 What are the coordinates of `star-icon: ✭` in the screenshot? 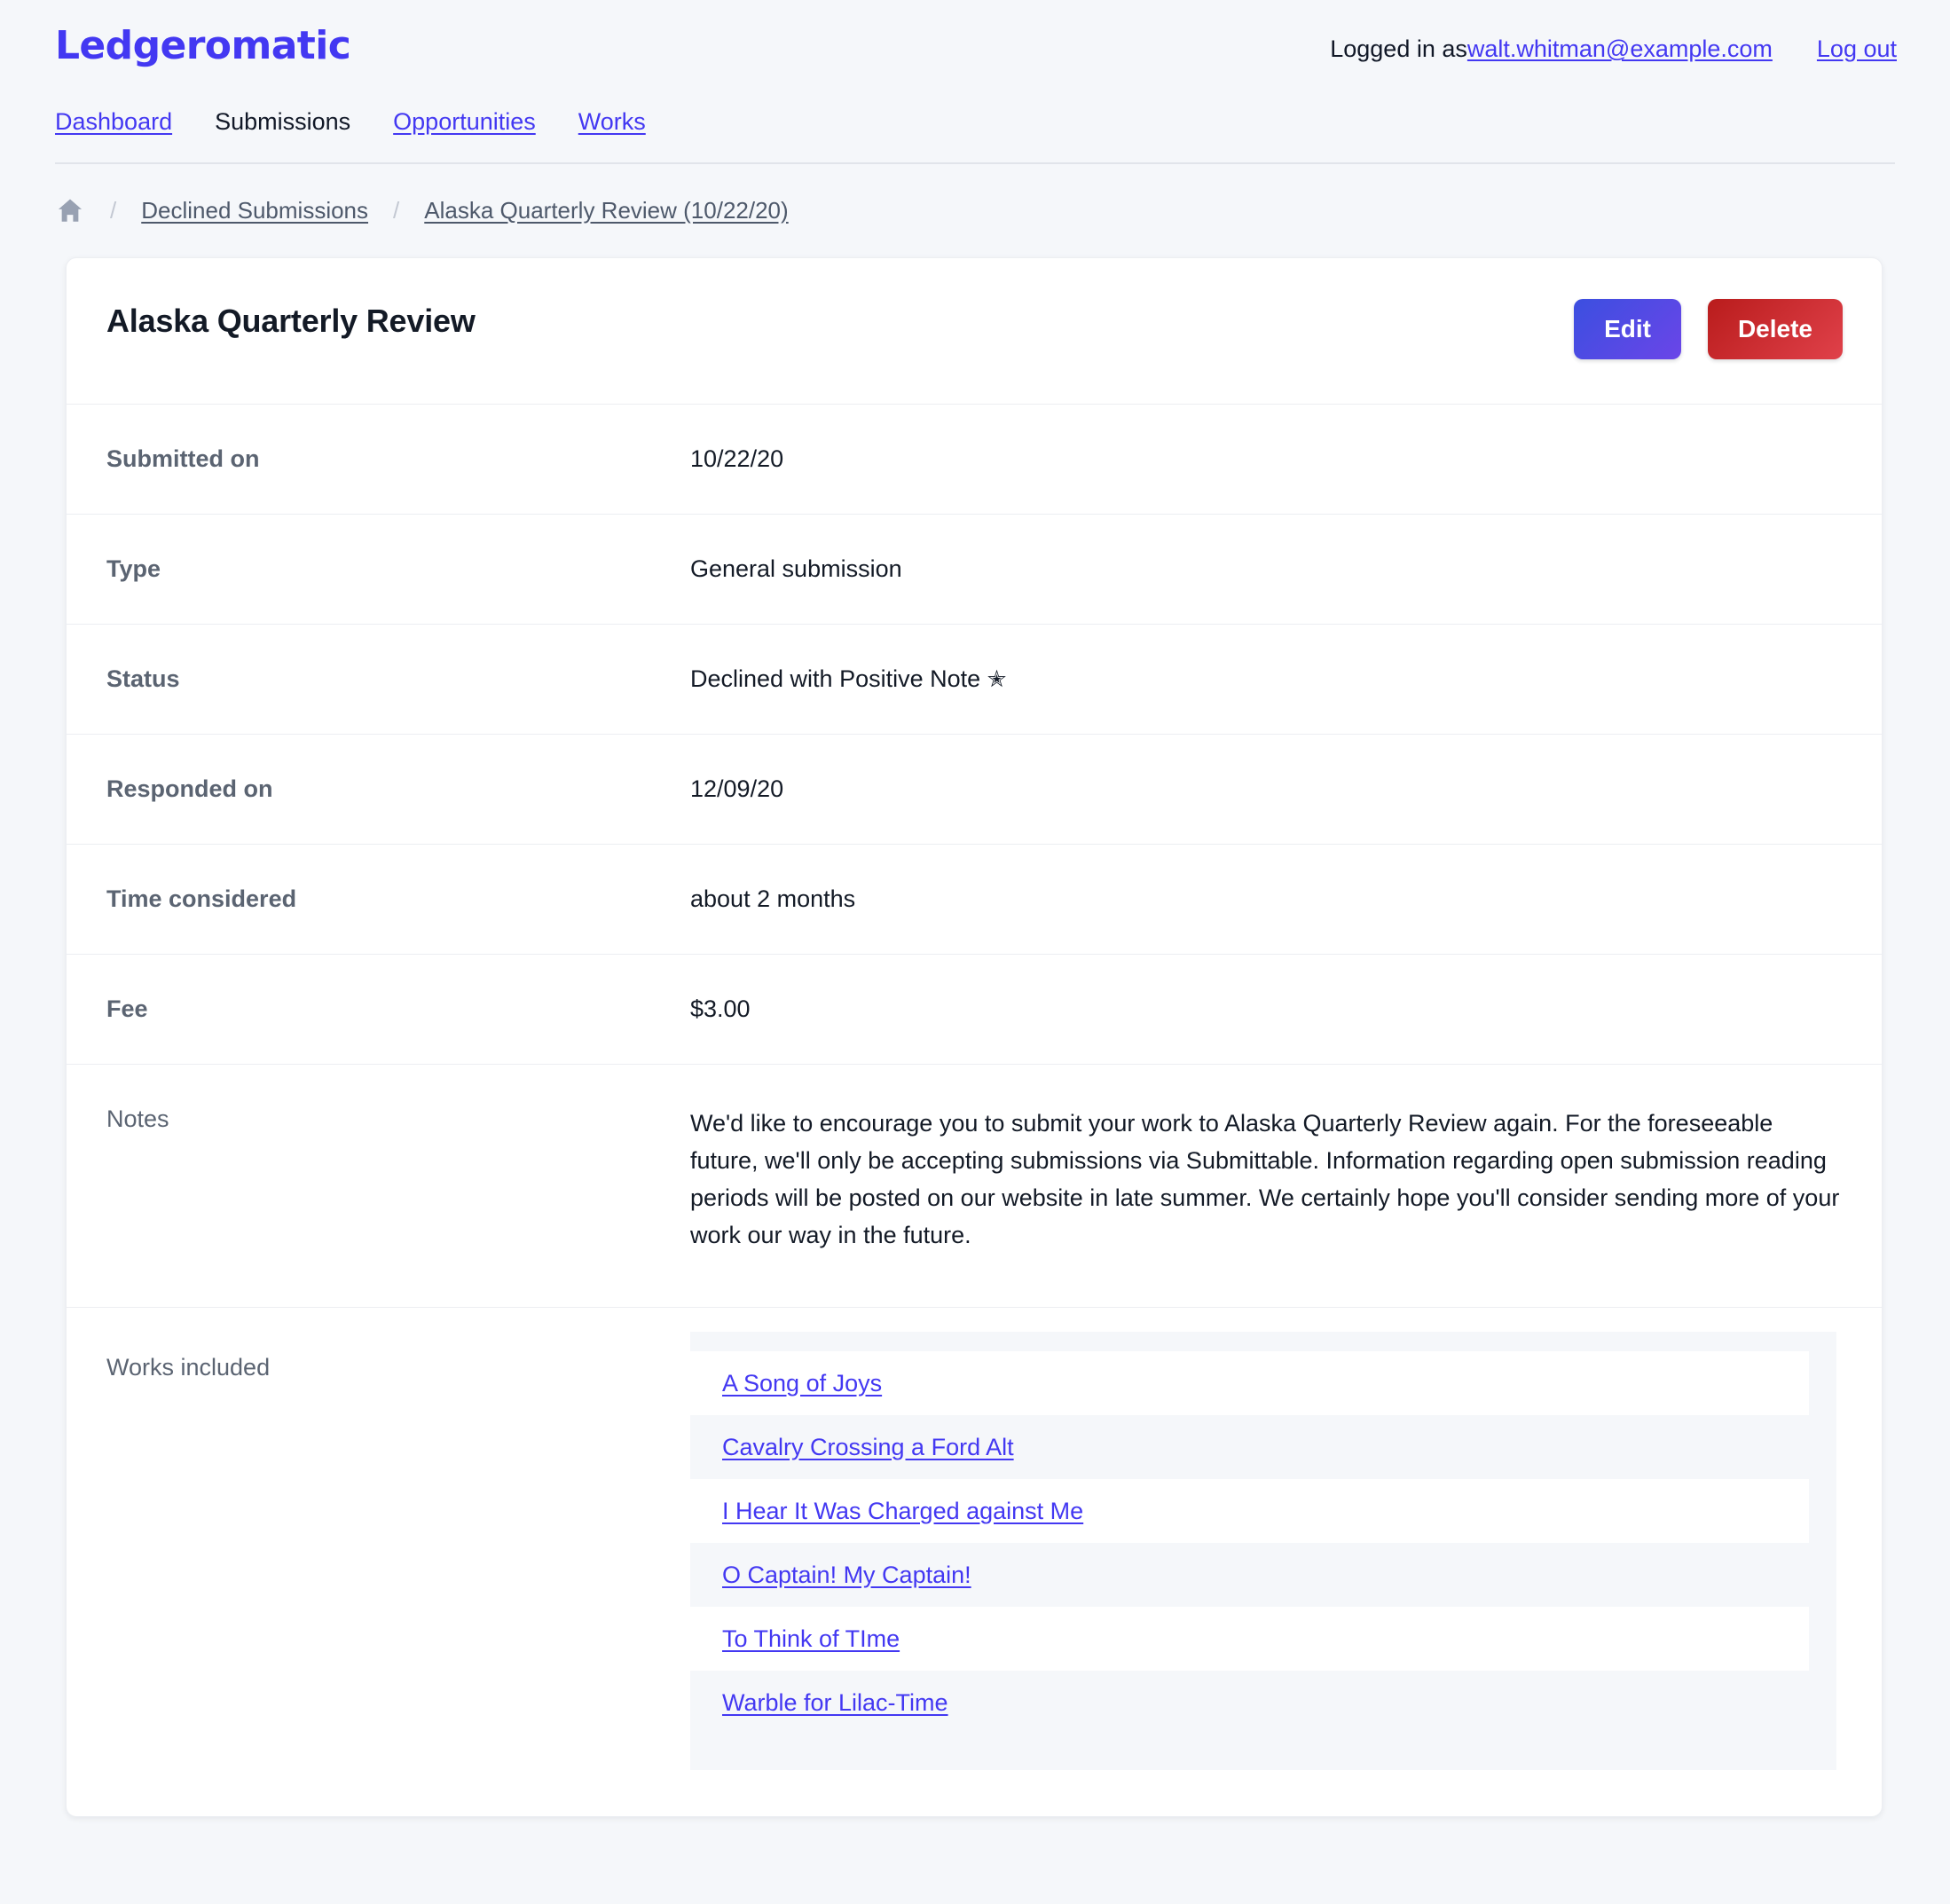 It's located at (997, 678).